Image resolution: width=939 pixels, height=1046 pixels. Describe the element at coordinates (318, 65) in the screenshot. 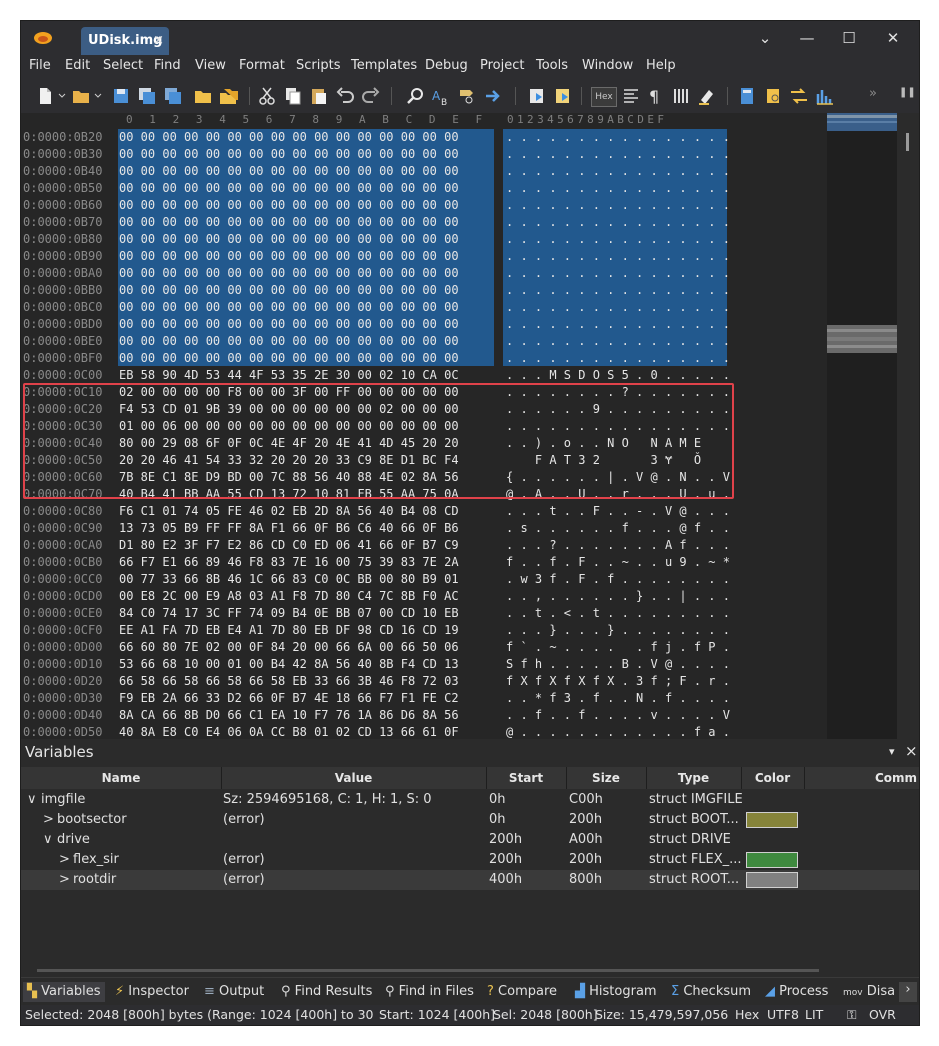

I see `menu-scripts: Scripts` at that location.